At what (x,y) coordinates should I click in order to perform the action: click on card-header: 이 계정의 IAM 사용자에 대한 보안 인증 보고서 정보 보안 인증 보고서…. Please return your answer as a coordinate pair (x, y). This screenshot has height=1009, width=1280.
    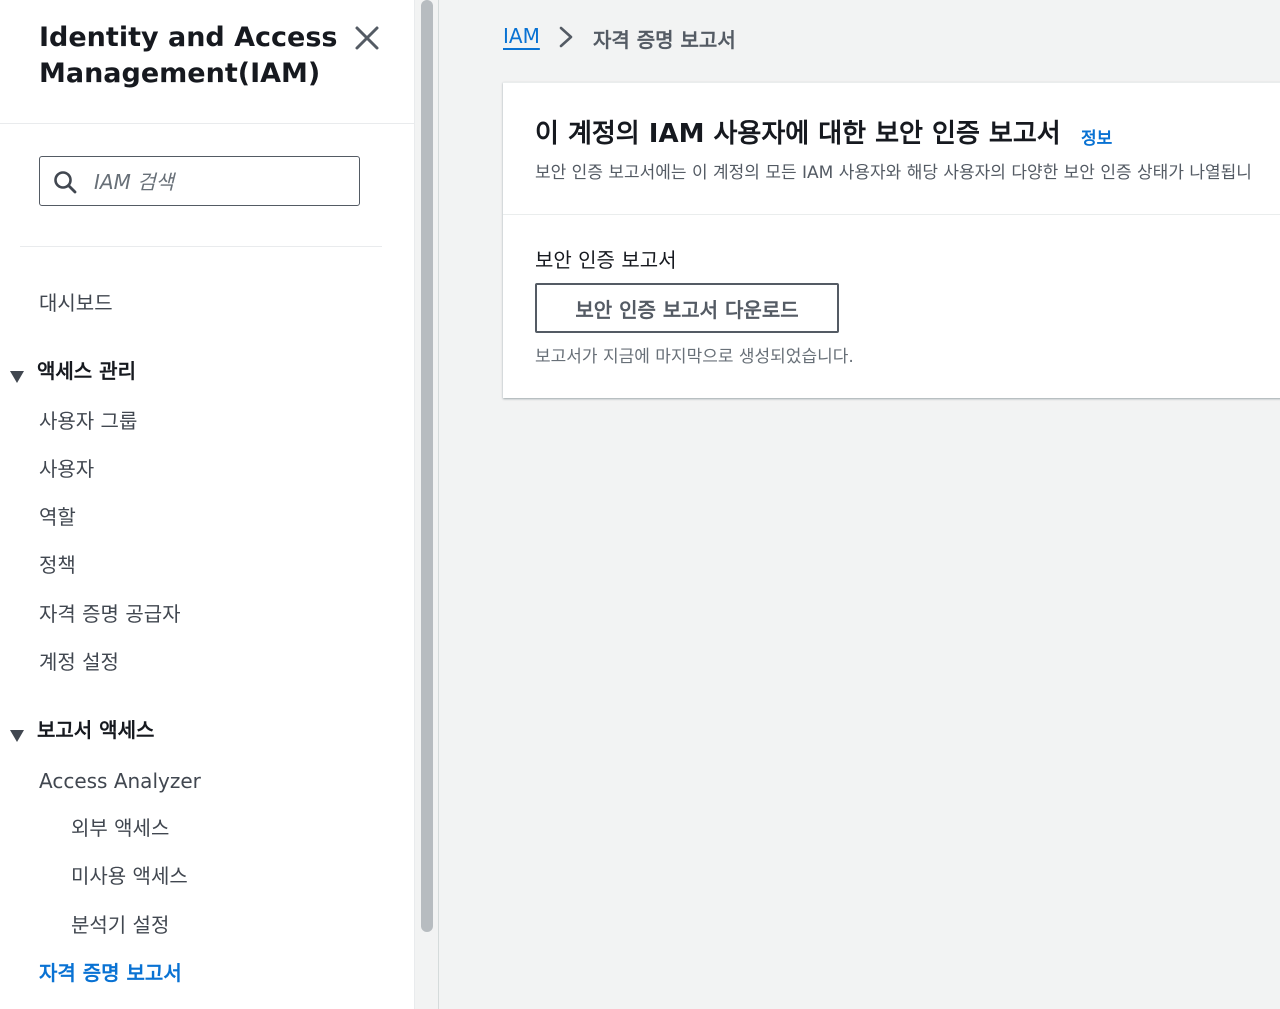
    Looking at the image, I should click on (891, 149).